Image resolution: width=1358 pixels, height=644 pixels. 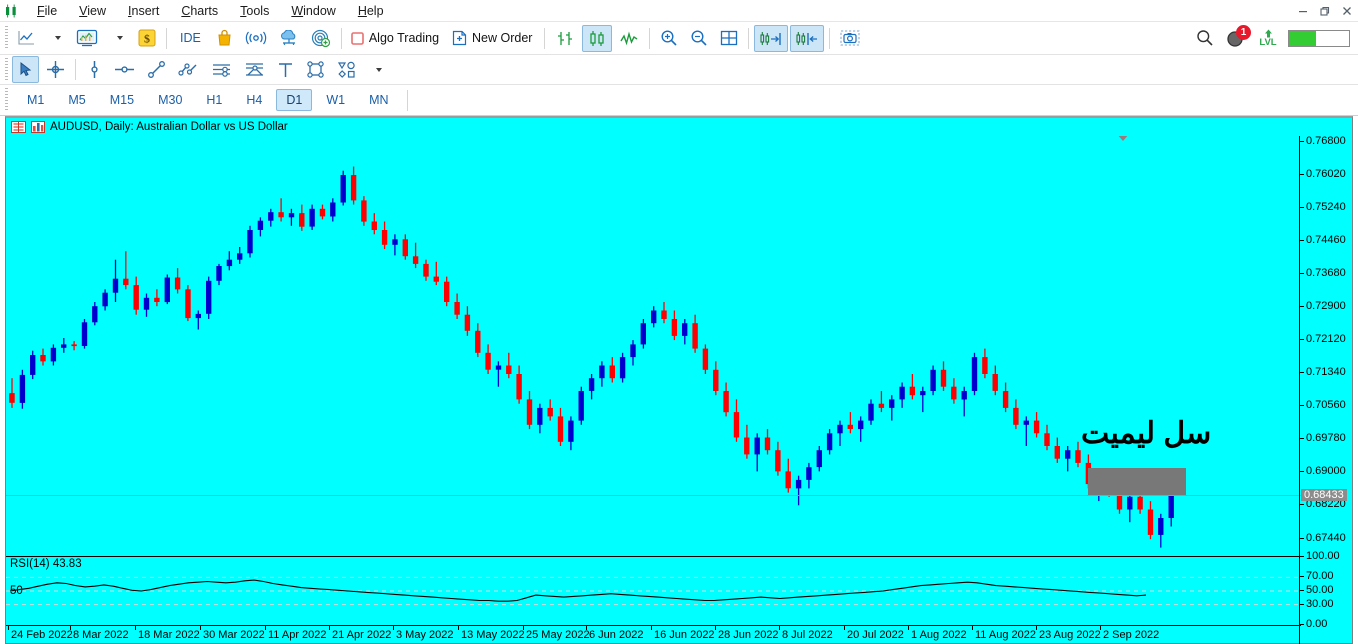 What do you see at coordinates (650, 38) in the screenshot?
I see `toolbar-separator` at bounding box center [650, 38].